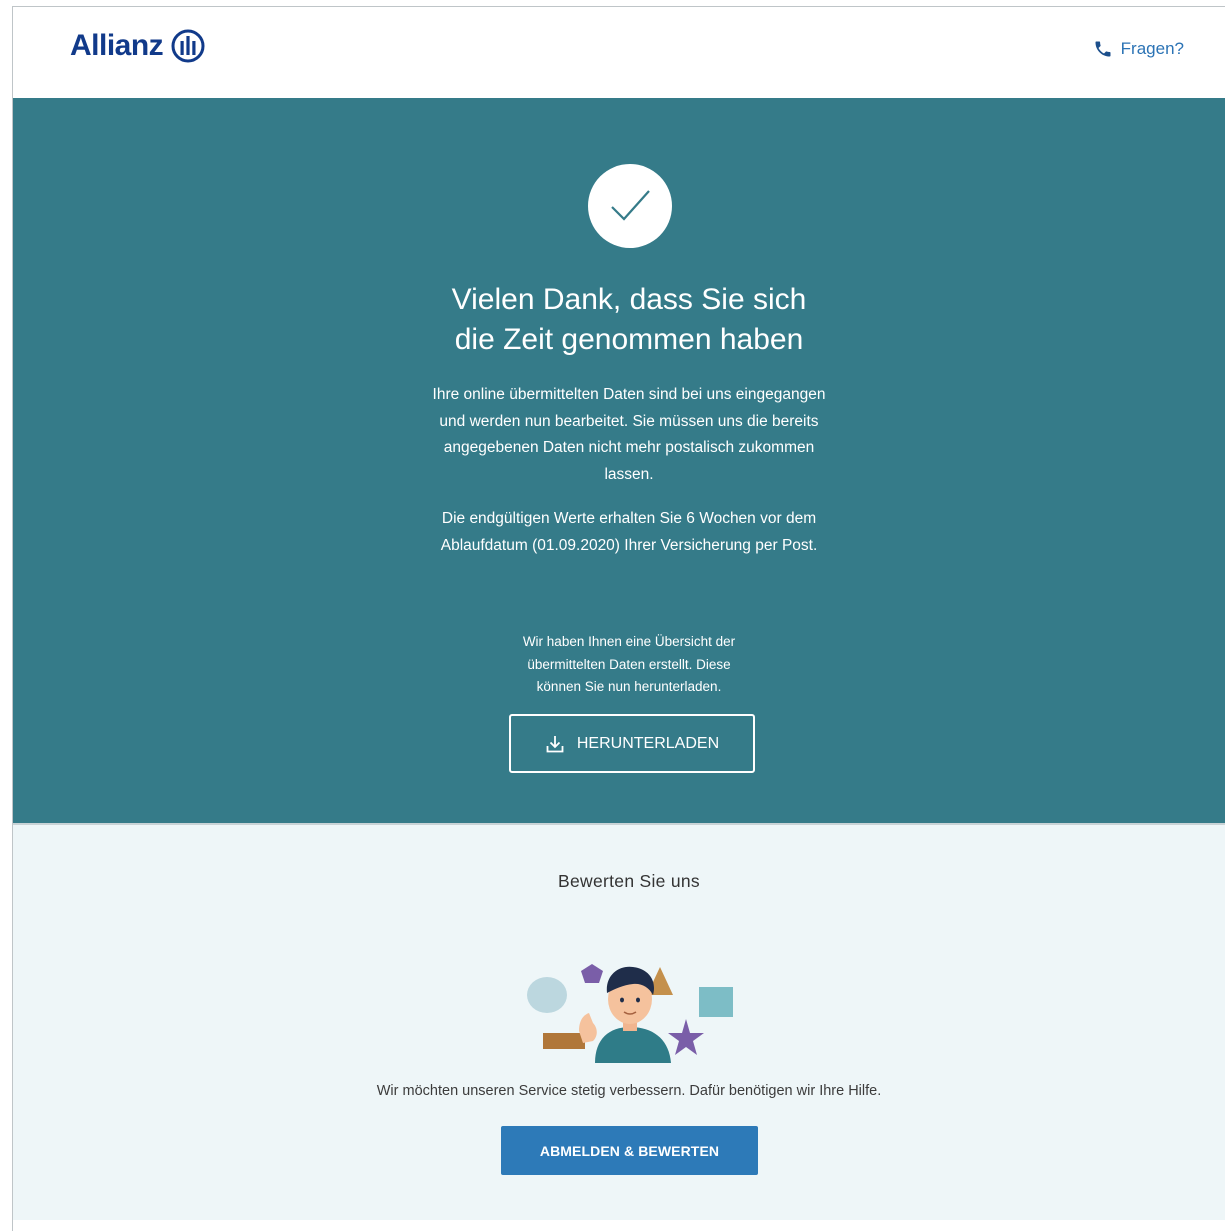 The image size is (1225, 1231). What do you see at coordinates (630, 1013) in the screenshot?
I see `person-with-shapes-illustration` at bounding box center [630, 1013].